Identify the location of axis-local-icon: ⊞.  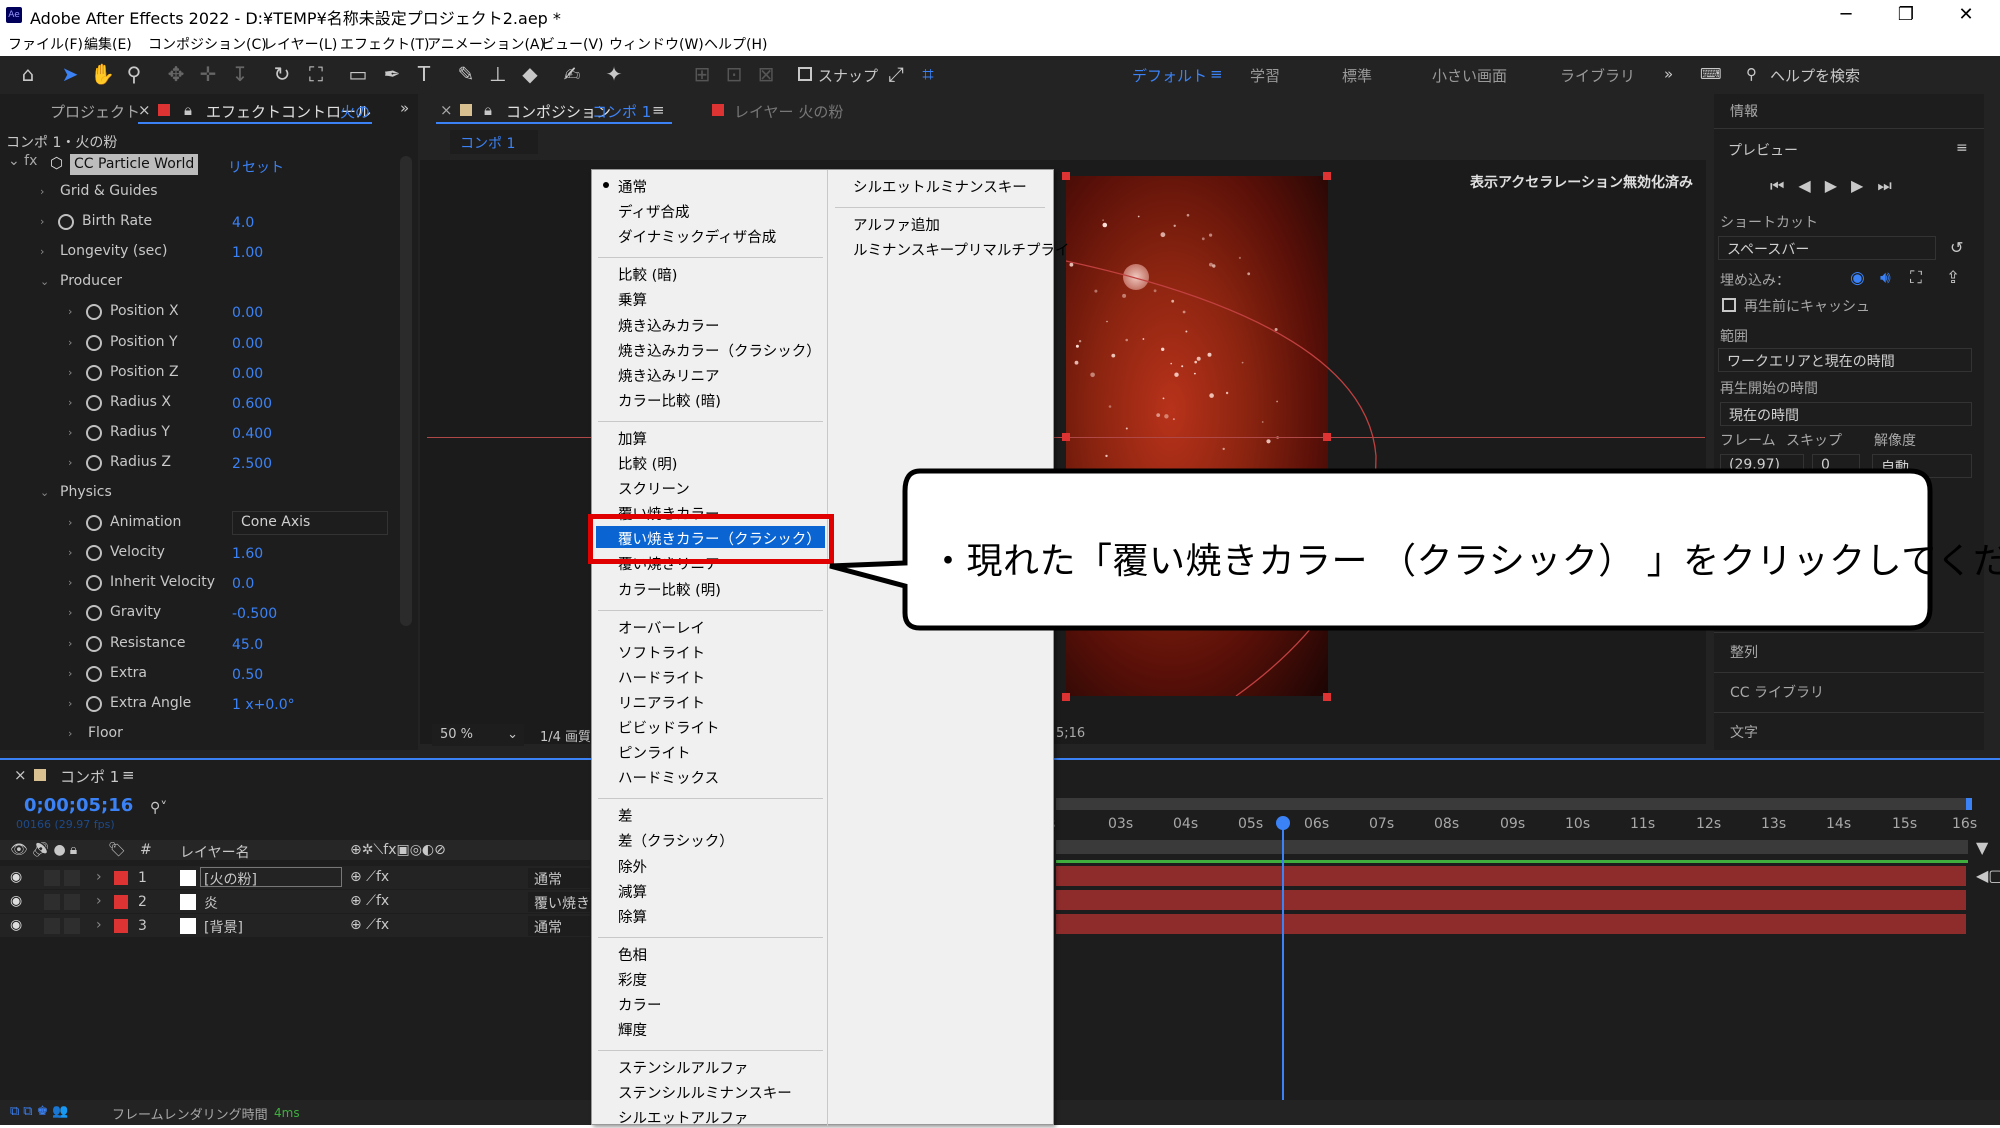
(702, 74).